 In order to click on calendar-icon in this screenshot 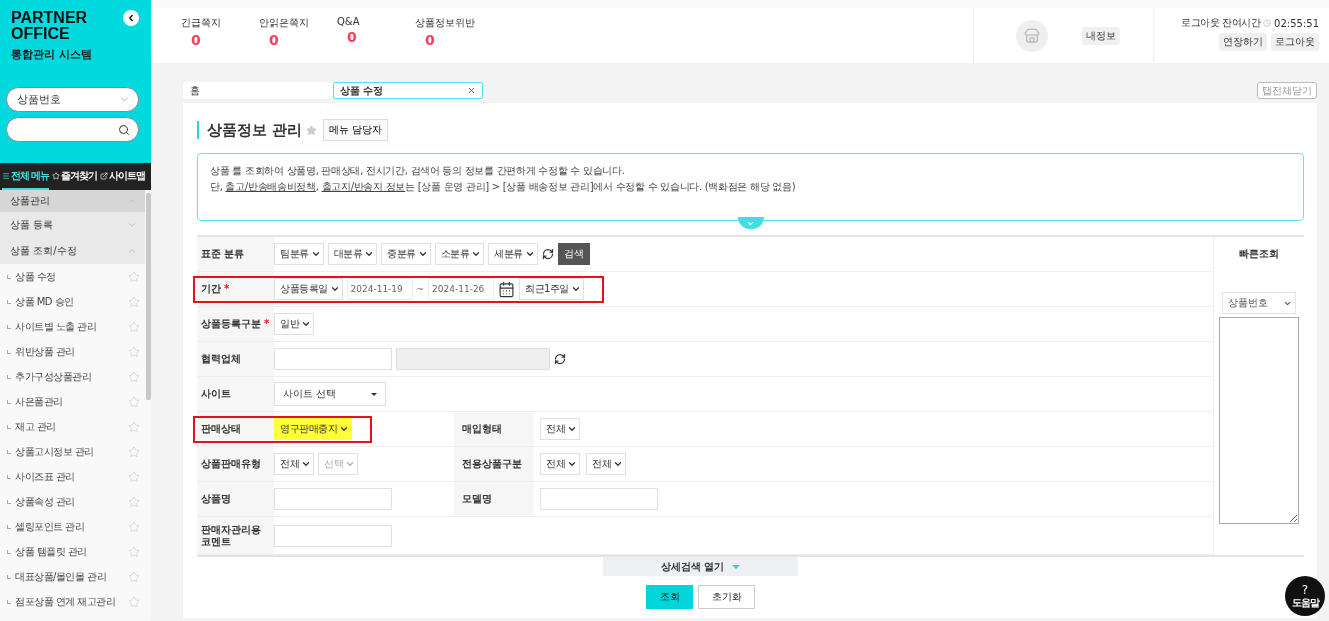, I will do `click(507, 289)`.